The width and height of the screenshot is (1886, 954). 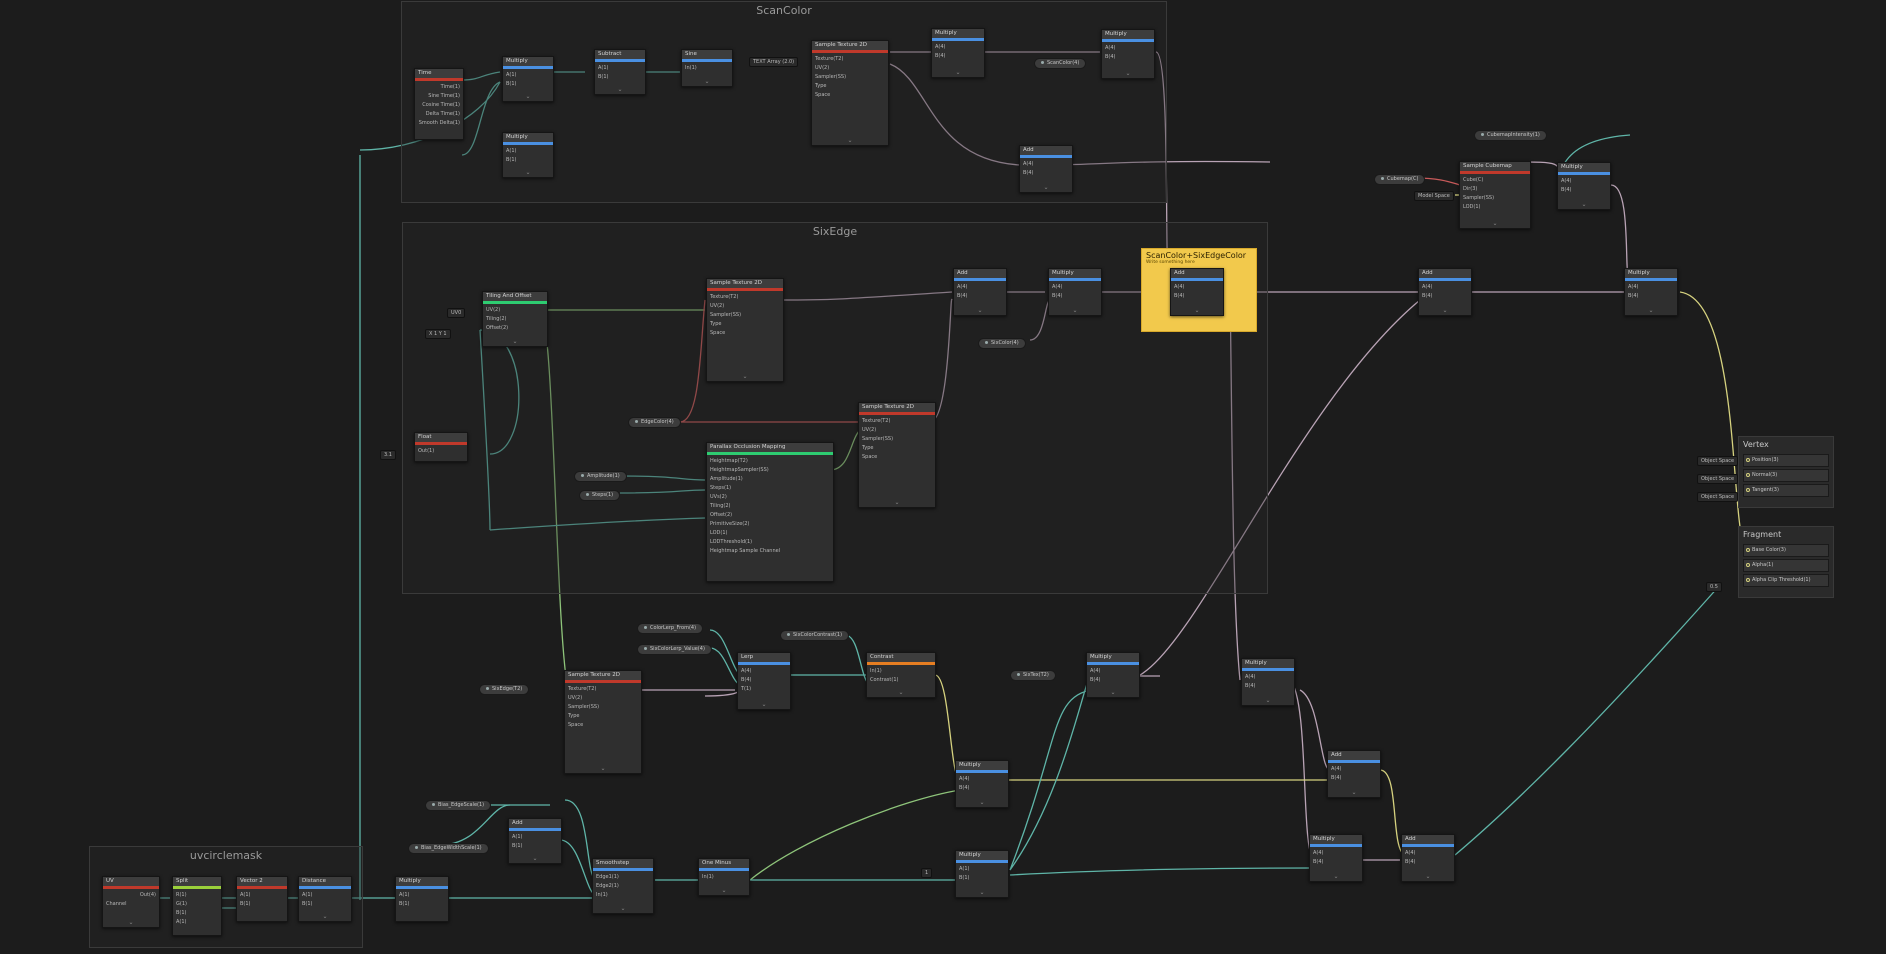 What do you see at coordinates (770, 515) in the screenshot?
I see `port: Offset(2)` at bounding box center [770, 515].